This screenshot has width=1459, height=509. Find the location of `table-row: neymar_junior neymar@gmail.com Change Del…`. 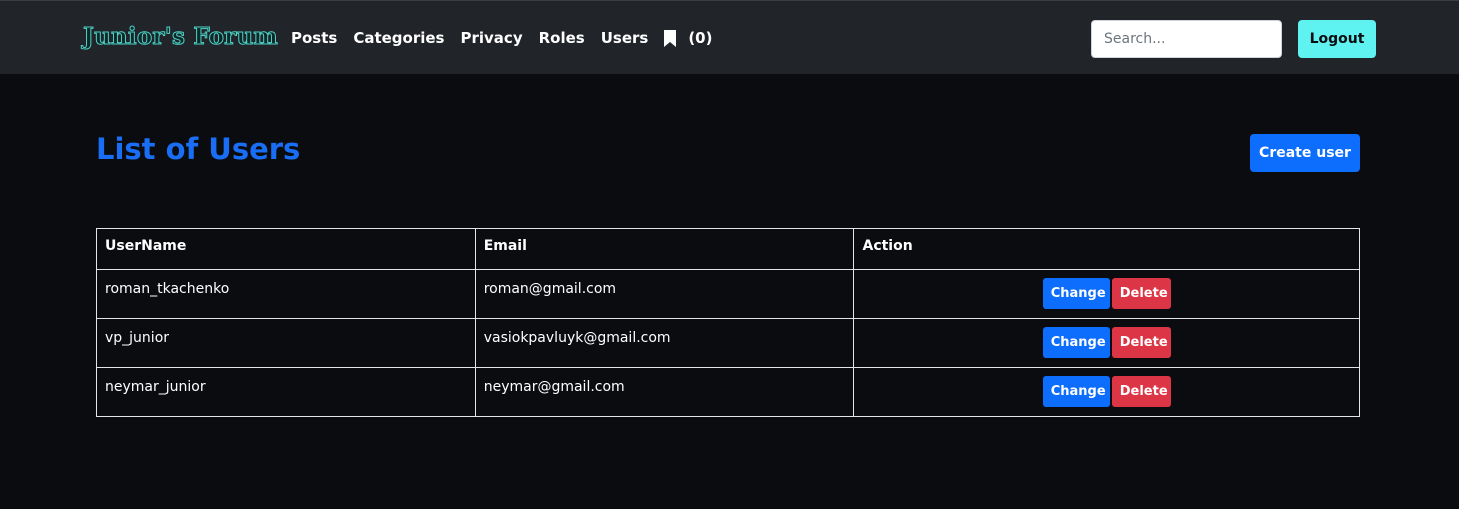

table-row: neymar_junior neymar@gmail.com Change Del… is located at coordinates (728, 392).